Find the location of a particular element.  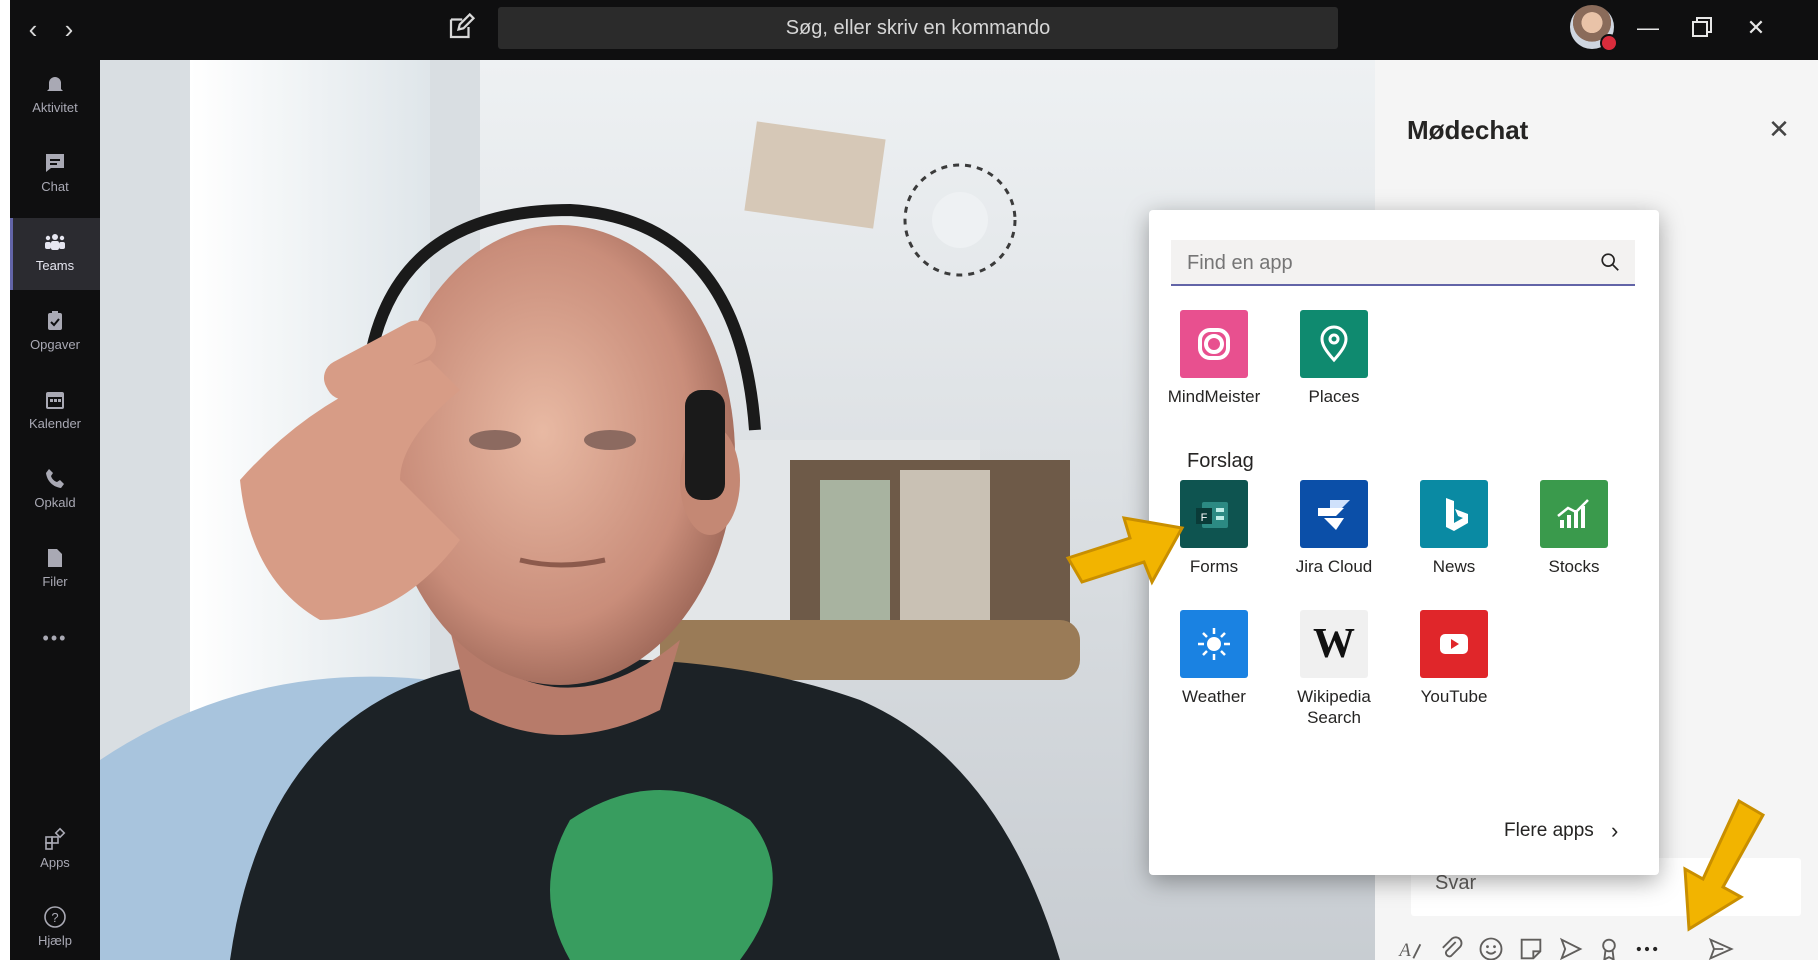

phone-icon is located at coordinates (55, 478).